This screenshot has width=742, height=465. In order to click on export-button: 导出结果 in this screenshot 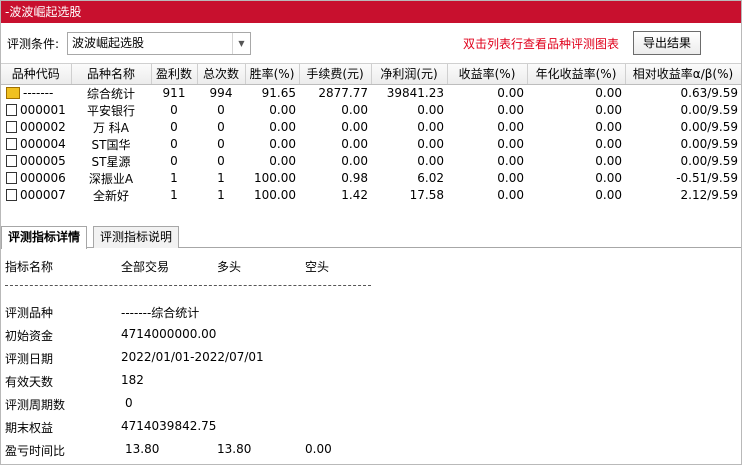, I will do `click(667, 43)`.